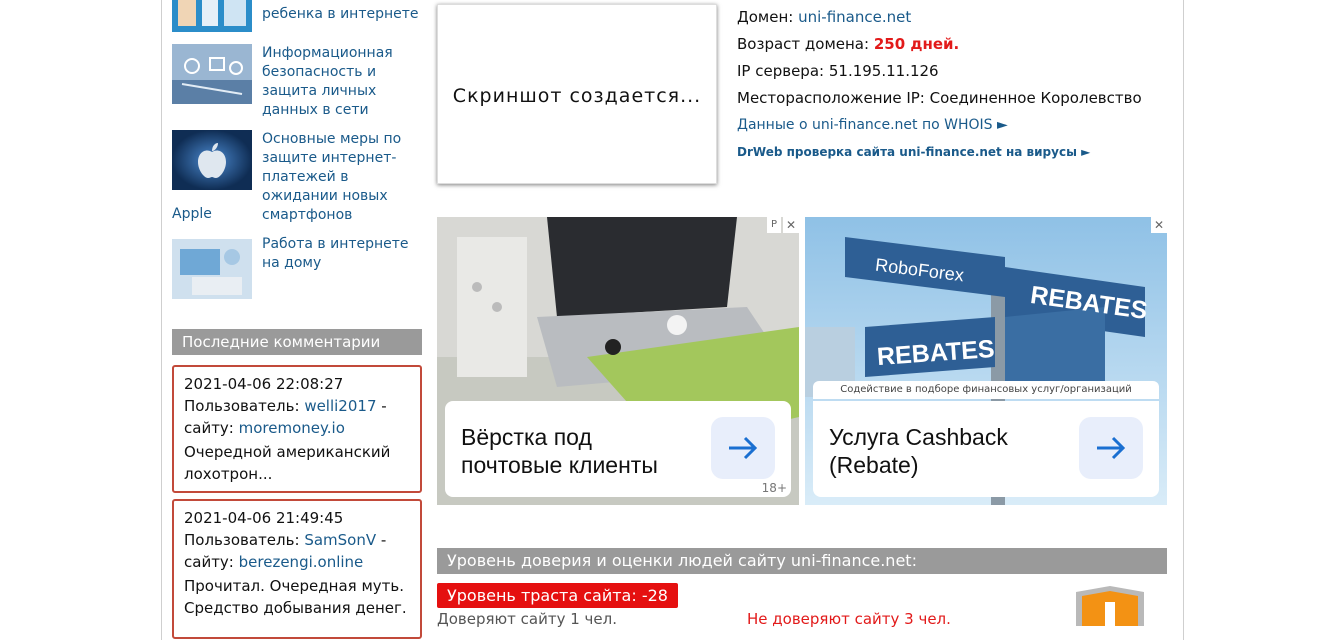 The image size is (1337, 640). Describe the element at coordinates (854, 17) in the screenshot. I see `domain-link: uni-finance.net` at that location.